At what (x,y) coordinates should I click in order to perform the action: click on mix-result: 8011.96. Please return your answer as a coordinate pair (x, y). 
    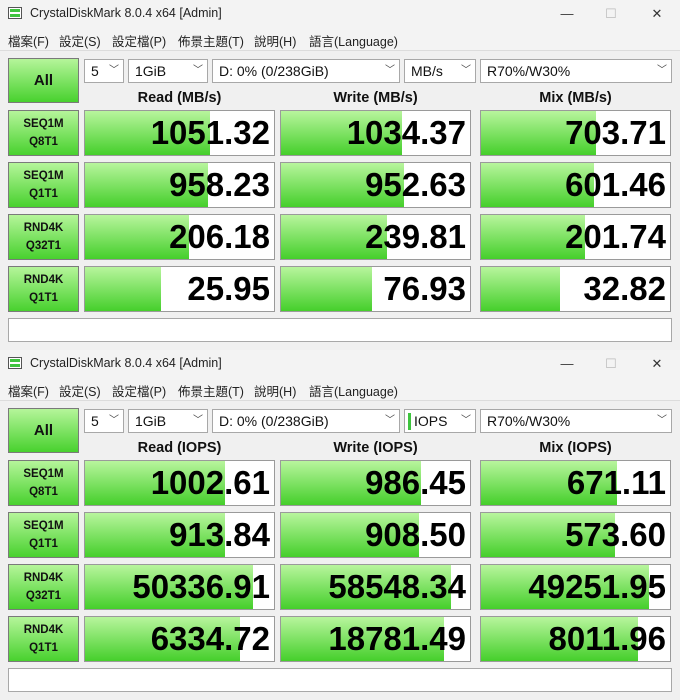
    Looking at the image, I should click on (575, 639).